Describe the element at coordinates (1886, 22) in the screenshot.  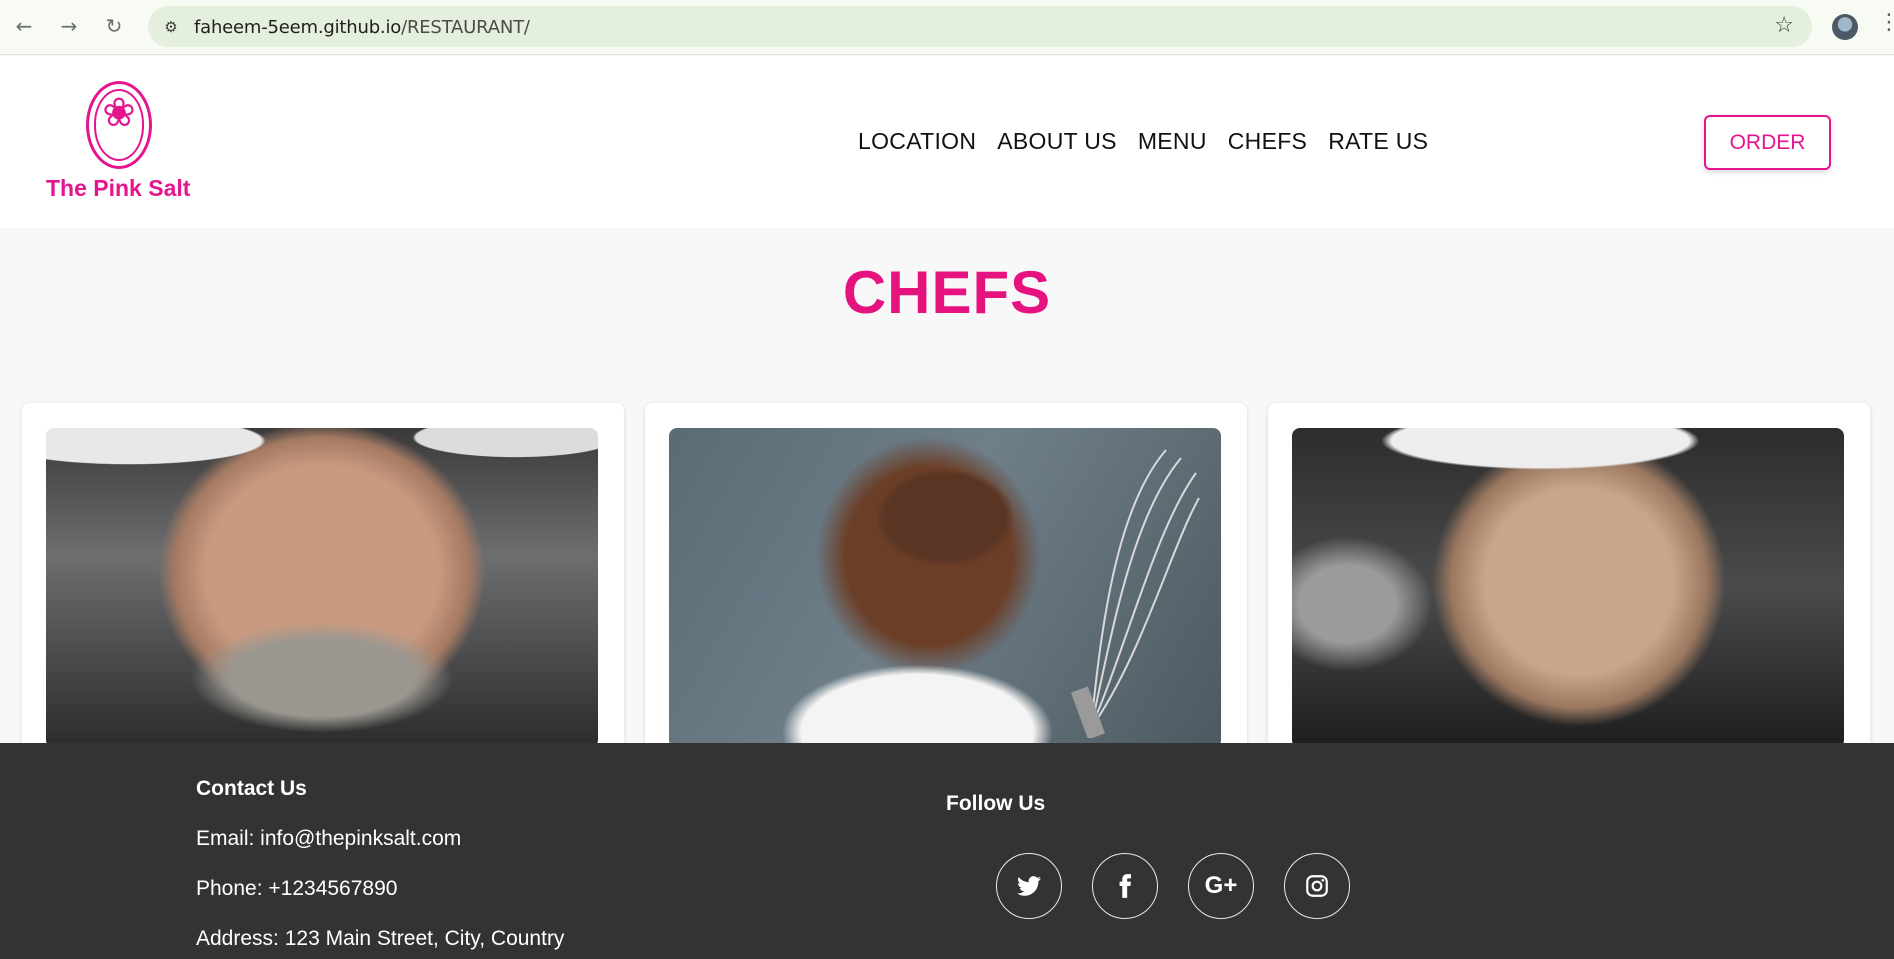
I see `browser-menu-icon: ⋮` at that location.